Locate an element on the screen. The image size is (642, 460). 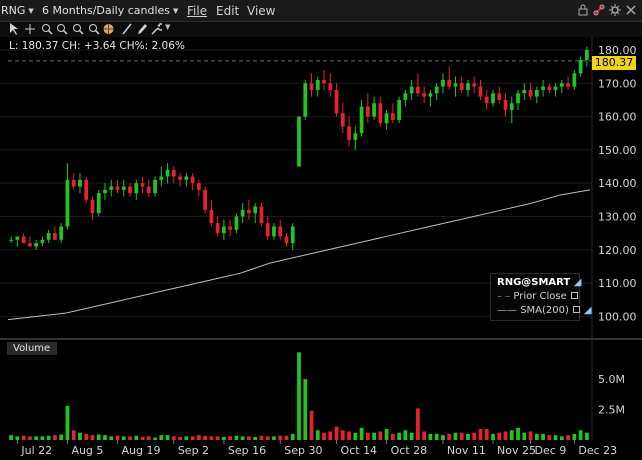
legend-item-sma: —— SMA(200) ◢ is located at coordinates (544, 310).